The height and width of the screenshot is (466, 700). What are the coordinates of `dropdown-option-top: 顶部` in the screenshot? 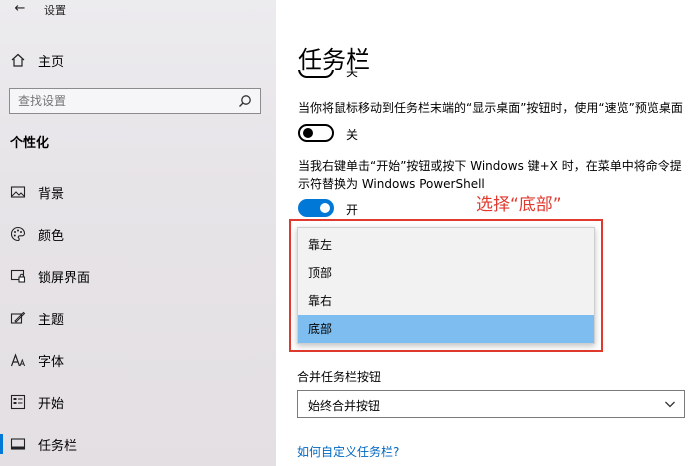 It's located at (446, 273).